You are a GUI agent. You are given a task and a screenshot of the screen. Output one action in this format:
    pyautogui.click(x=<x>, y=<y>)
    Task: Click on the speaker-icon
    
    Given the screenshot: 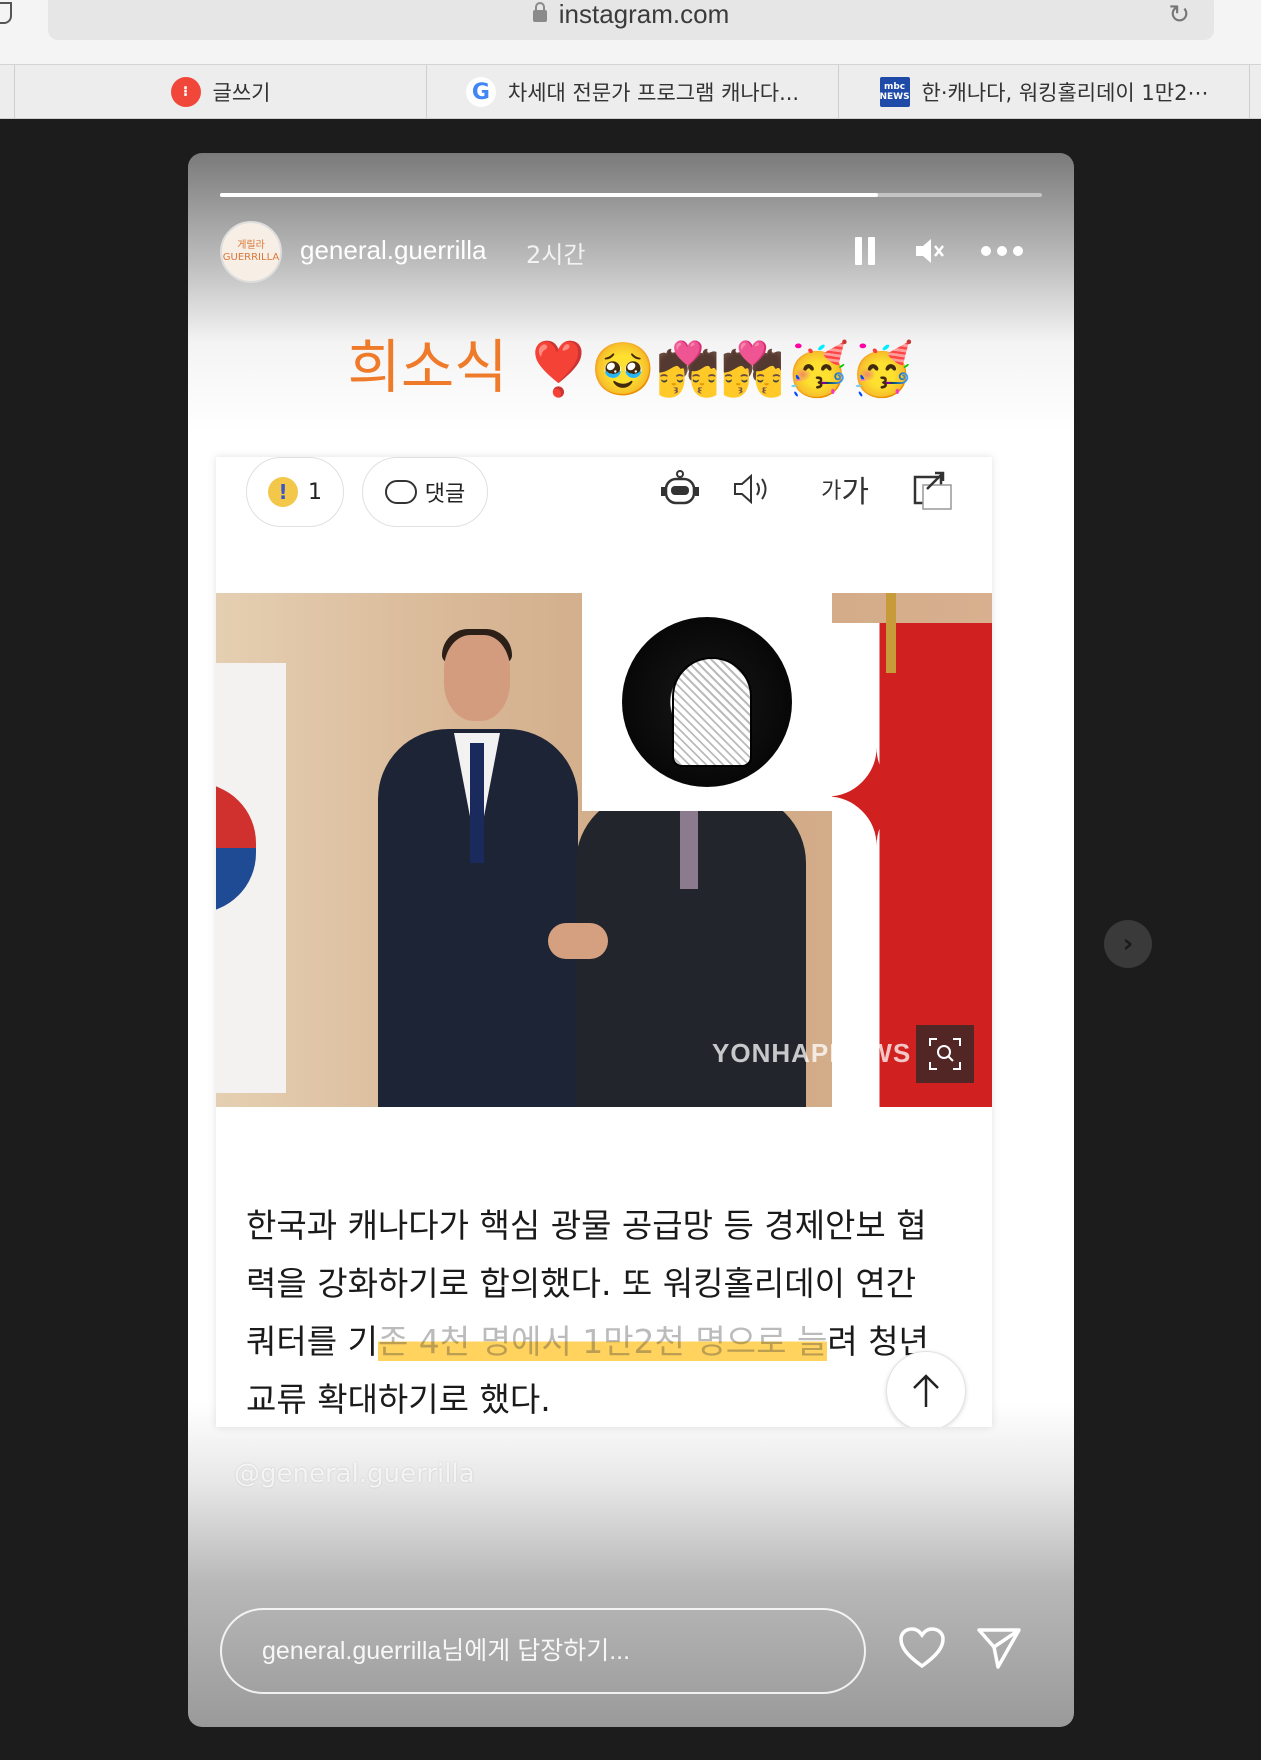 What is the action you would take?
    pyautogui.click(x=750, y=489)
    